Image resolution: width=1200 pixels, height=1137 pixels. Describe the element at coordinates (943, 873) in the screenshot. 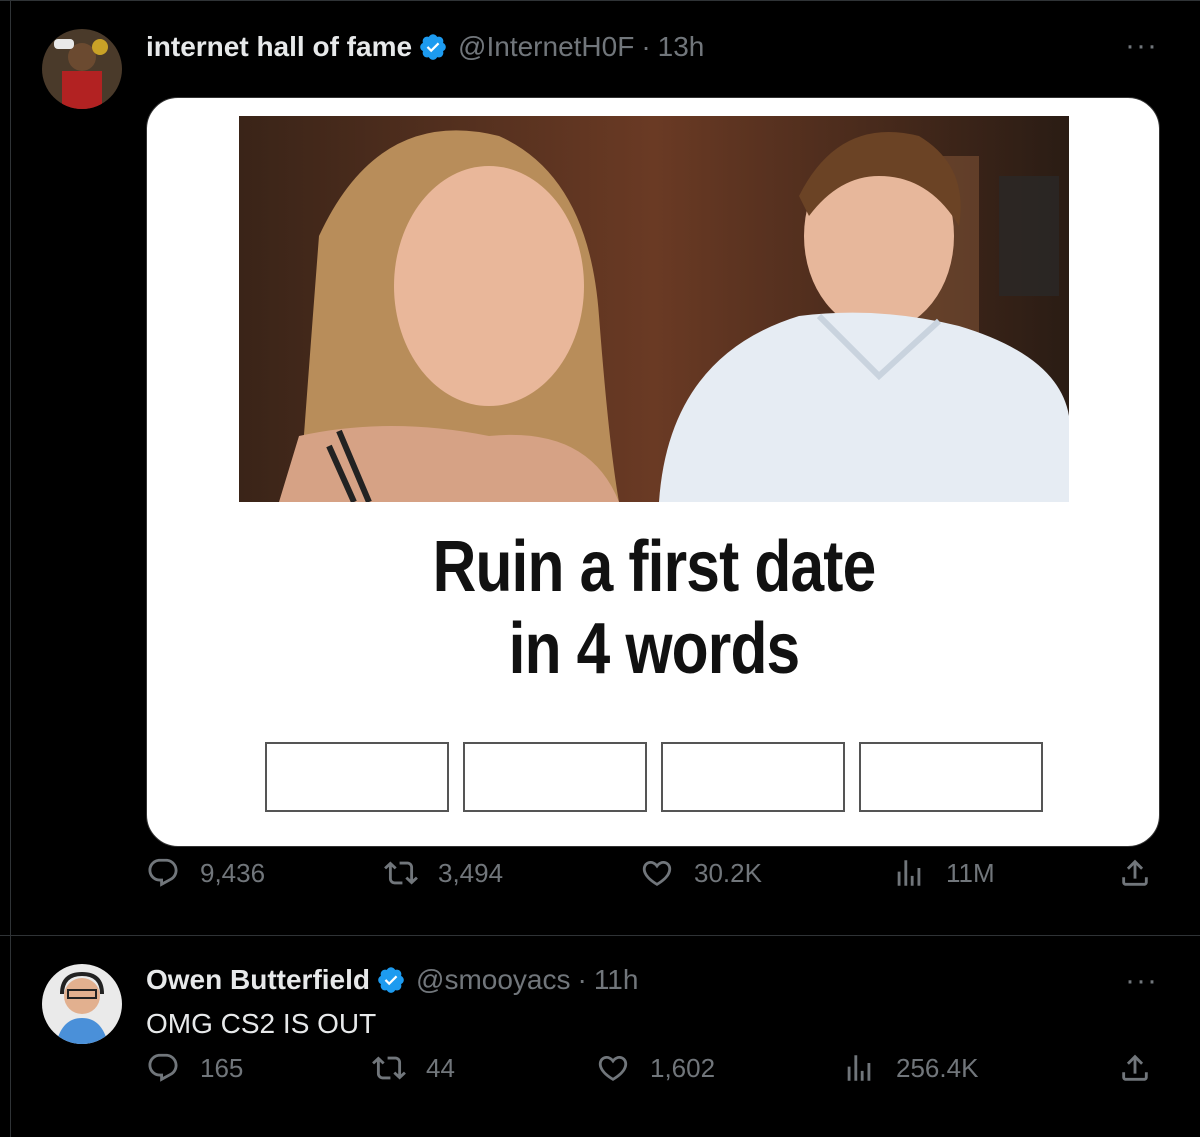

I see `views-button: 11M` at that location.